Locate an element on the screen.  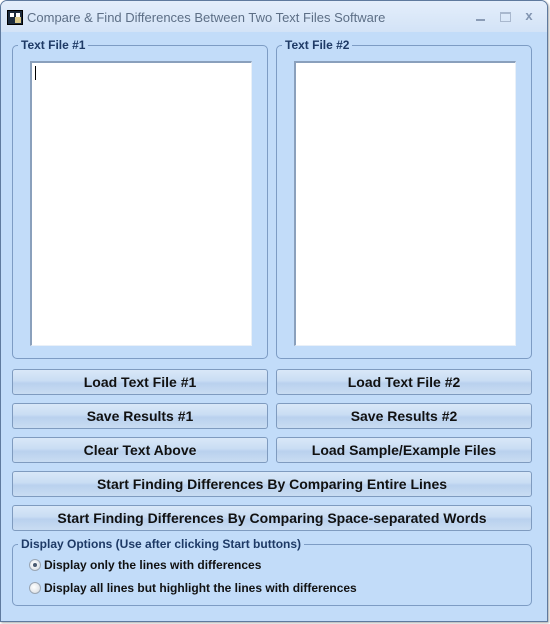
text-caret is located at coordinates (35, 73).